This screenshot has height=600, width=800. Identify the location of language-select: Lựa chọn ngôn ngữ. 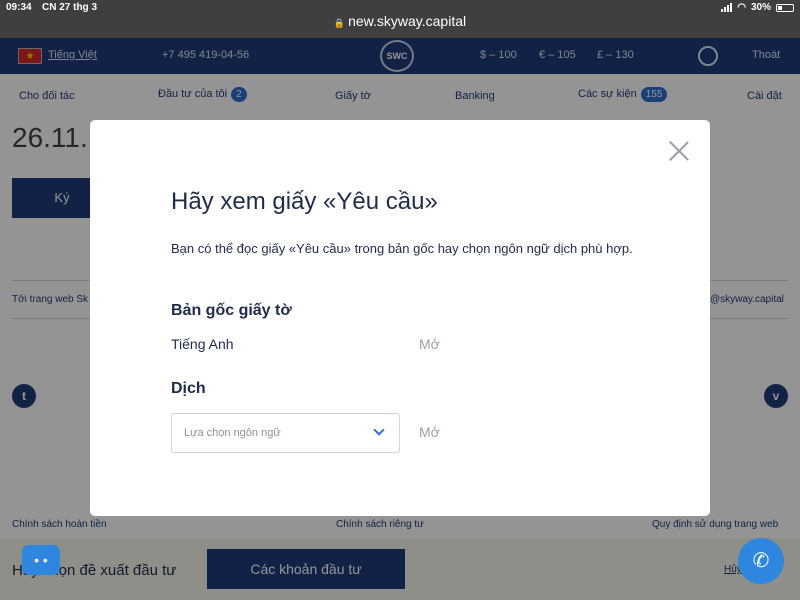
(285, 433).